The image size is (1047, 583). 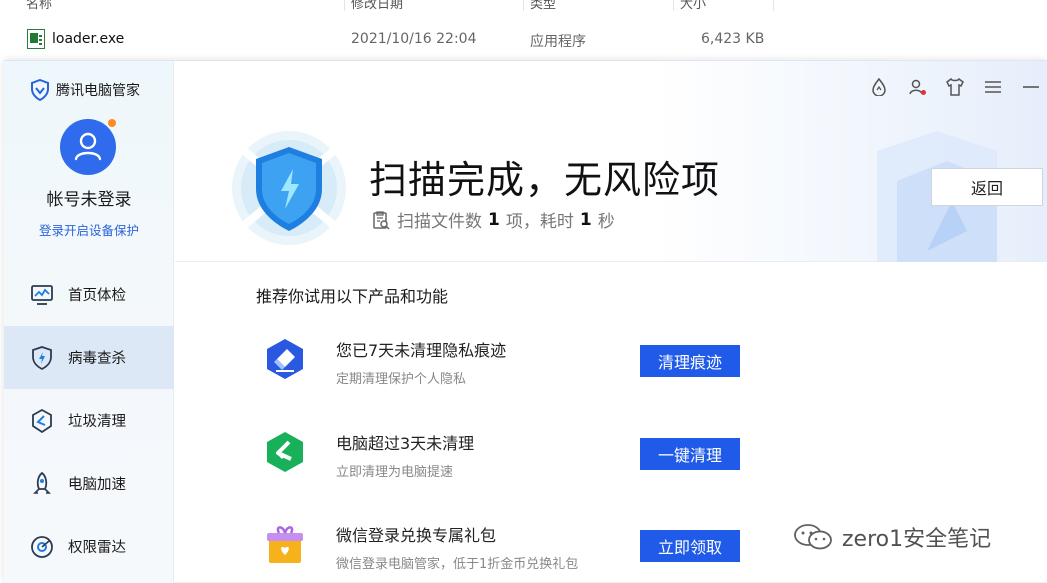 I want to click on watermark: zero1安全笔记, so click(x=891, y=537).